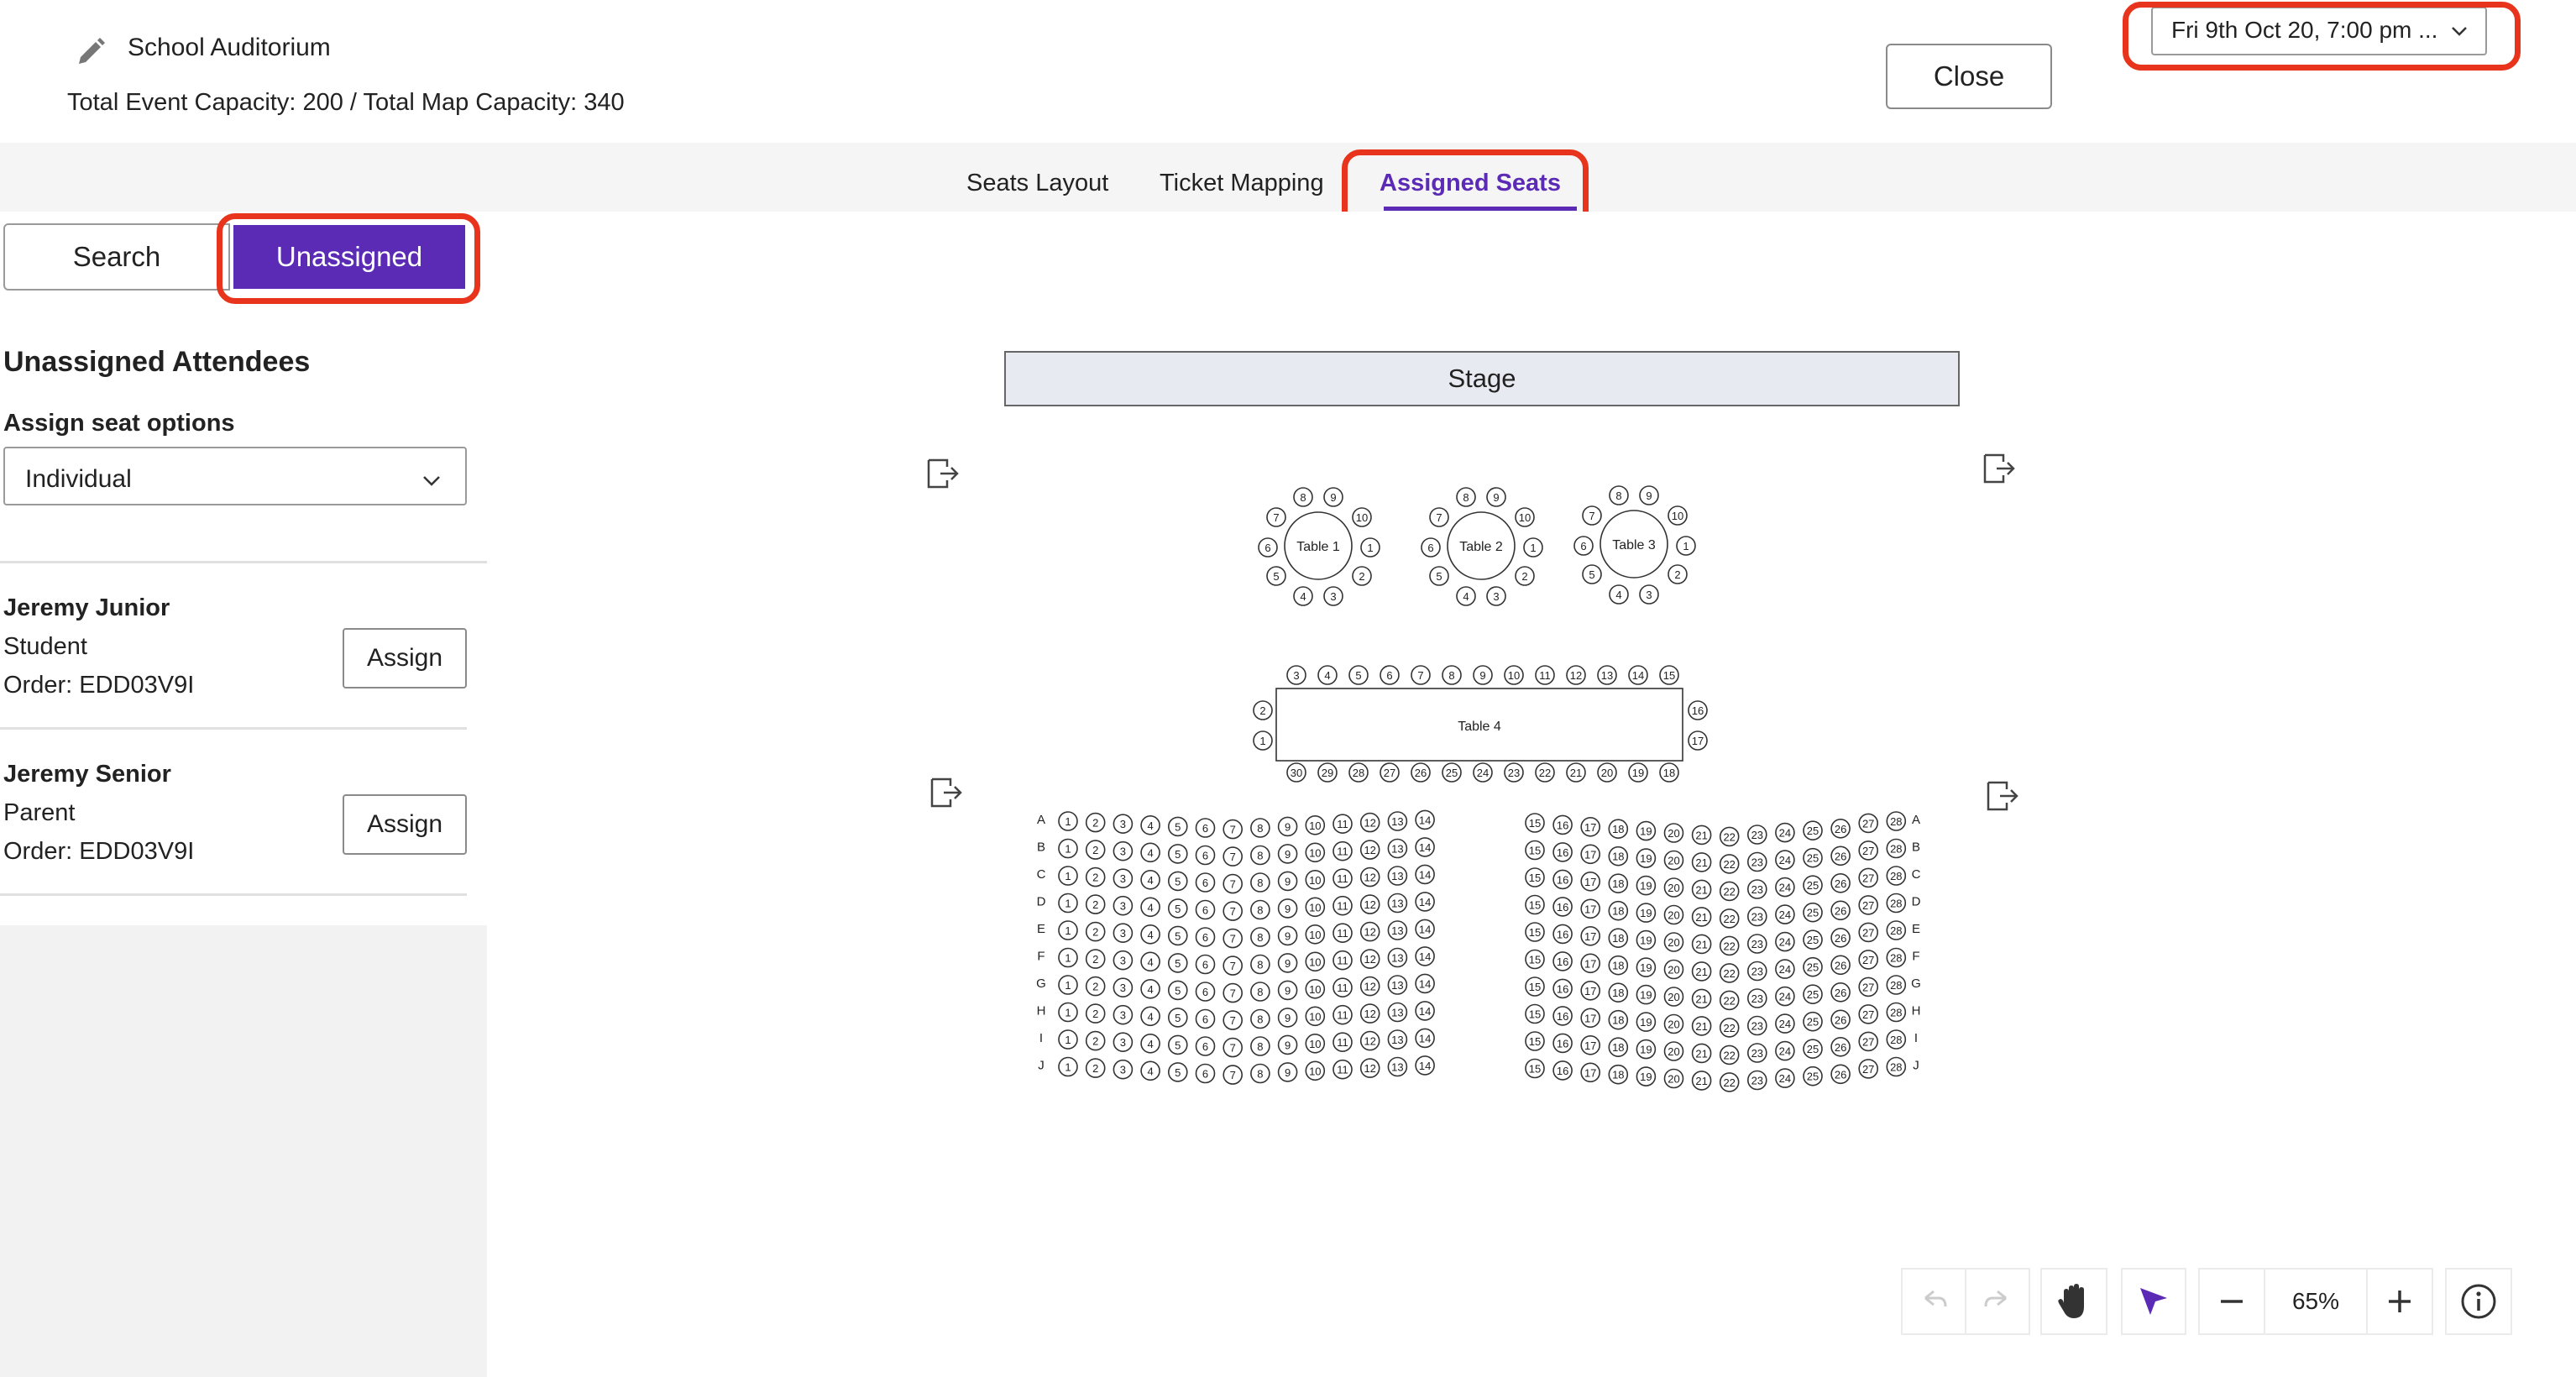 The image size is (2576, 1377). Describe the element at coordinates (87, 774) in the screenshot. I see `attendee-name: Jeremy Senior` at that location.